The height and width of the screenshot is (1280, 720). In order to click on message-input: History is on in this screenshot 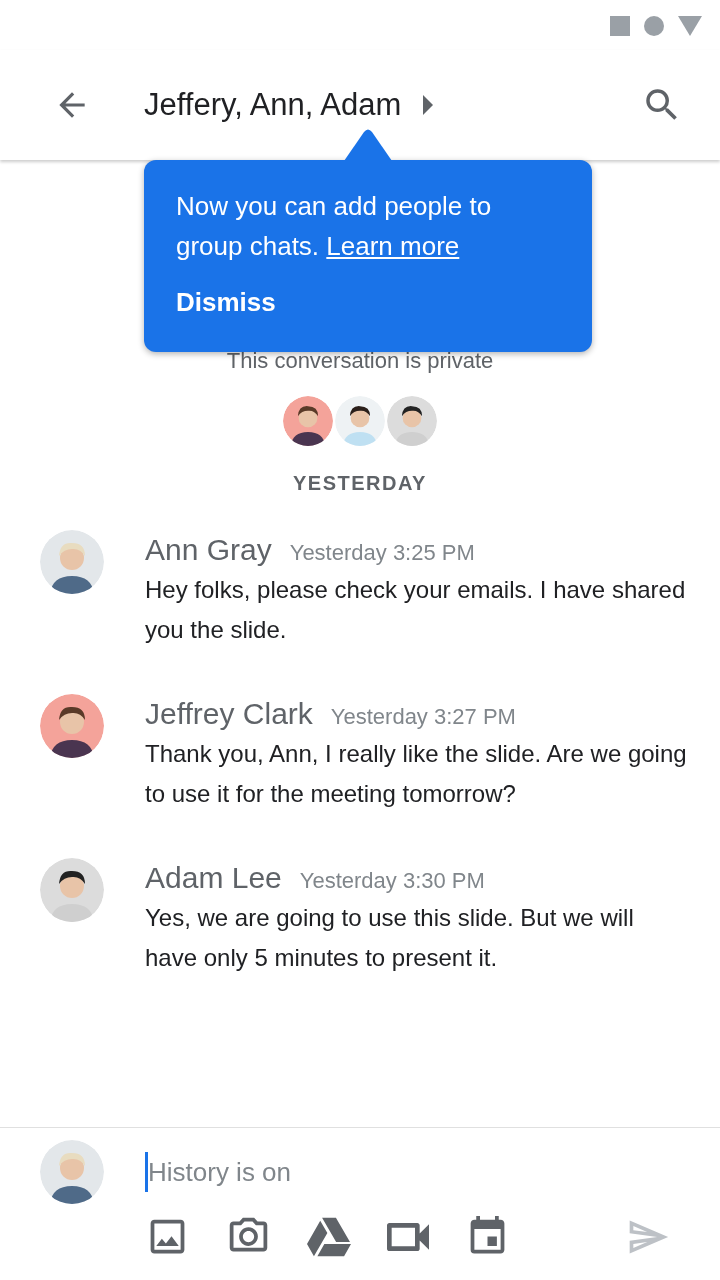, I will do `click(417, 1172)`.